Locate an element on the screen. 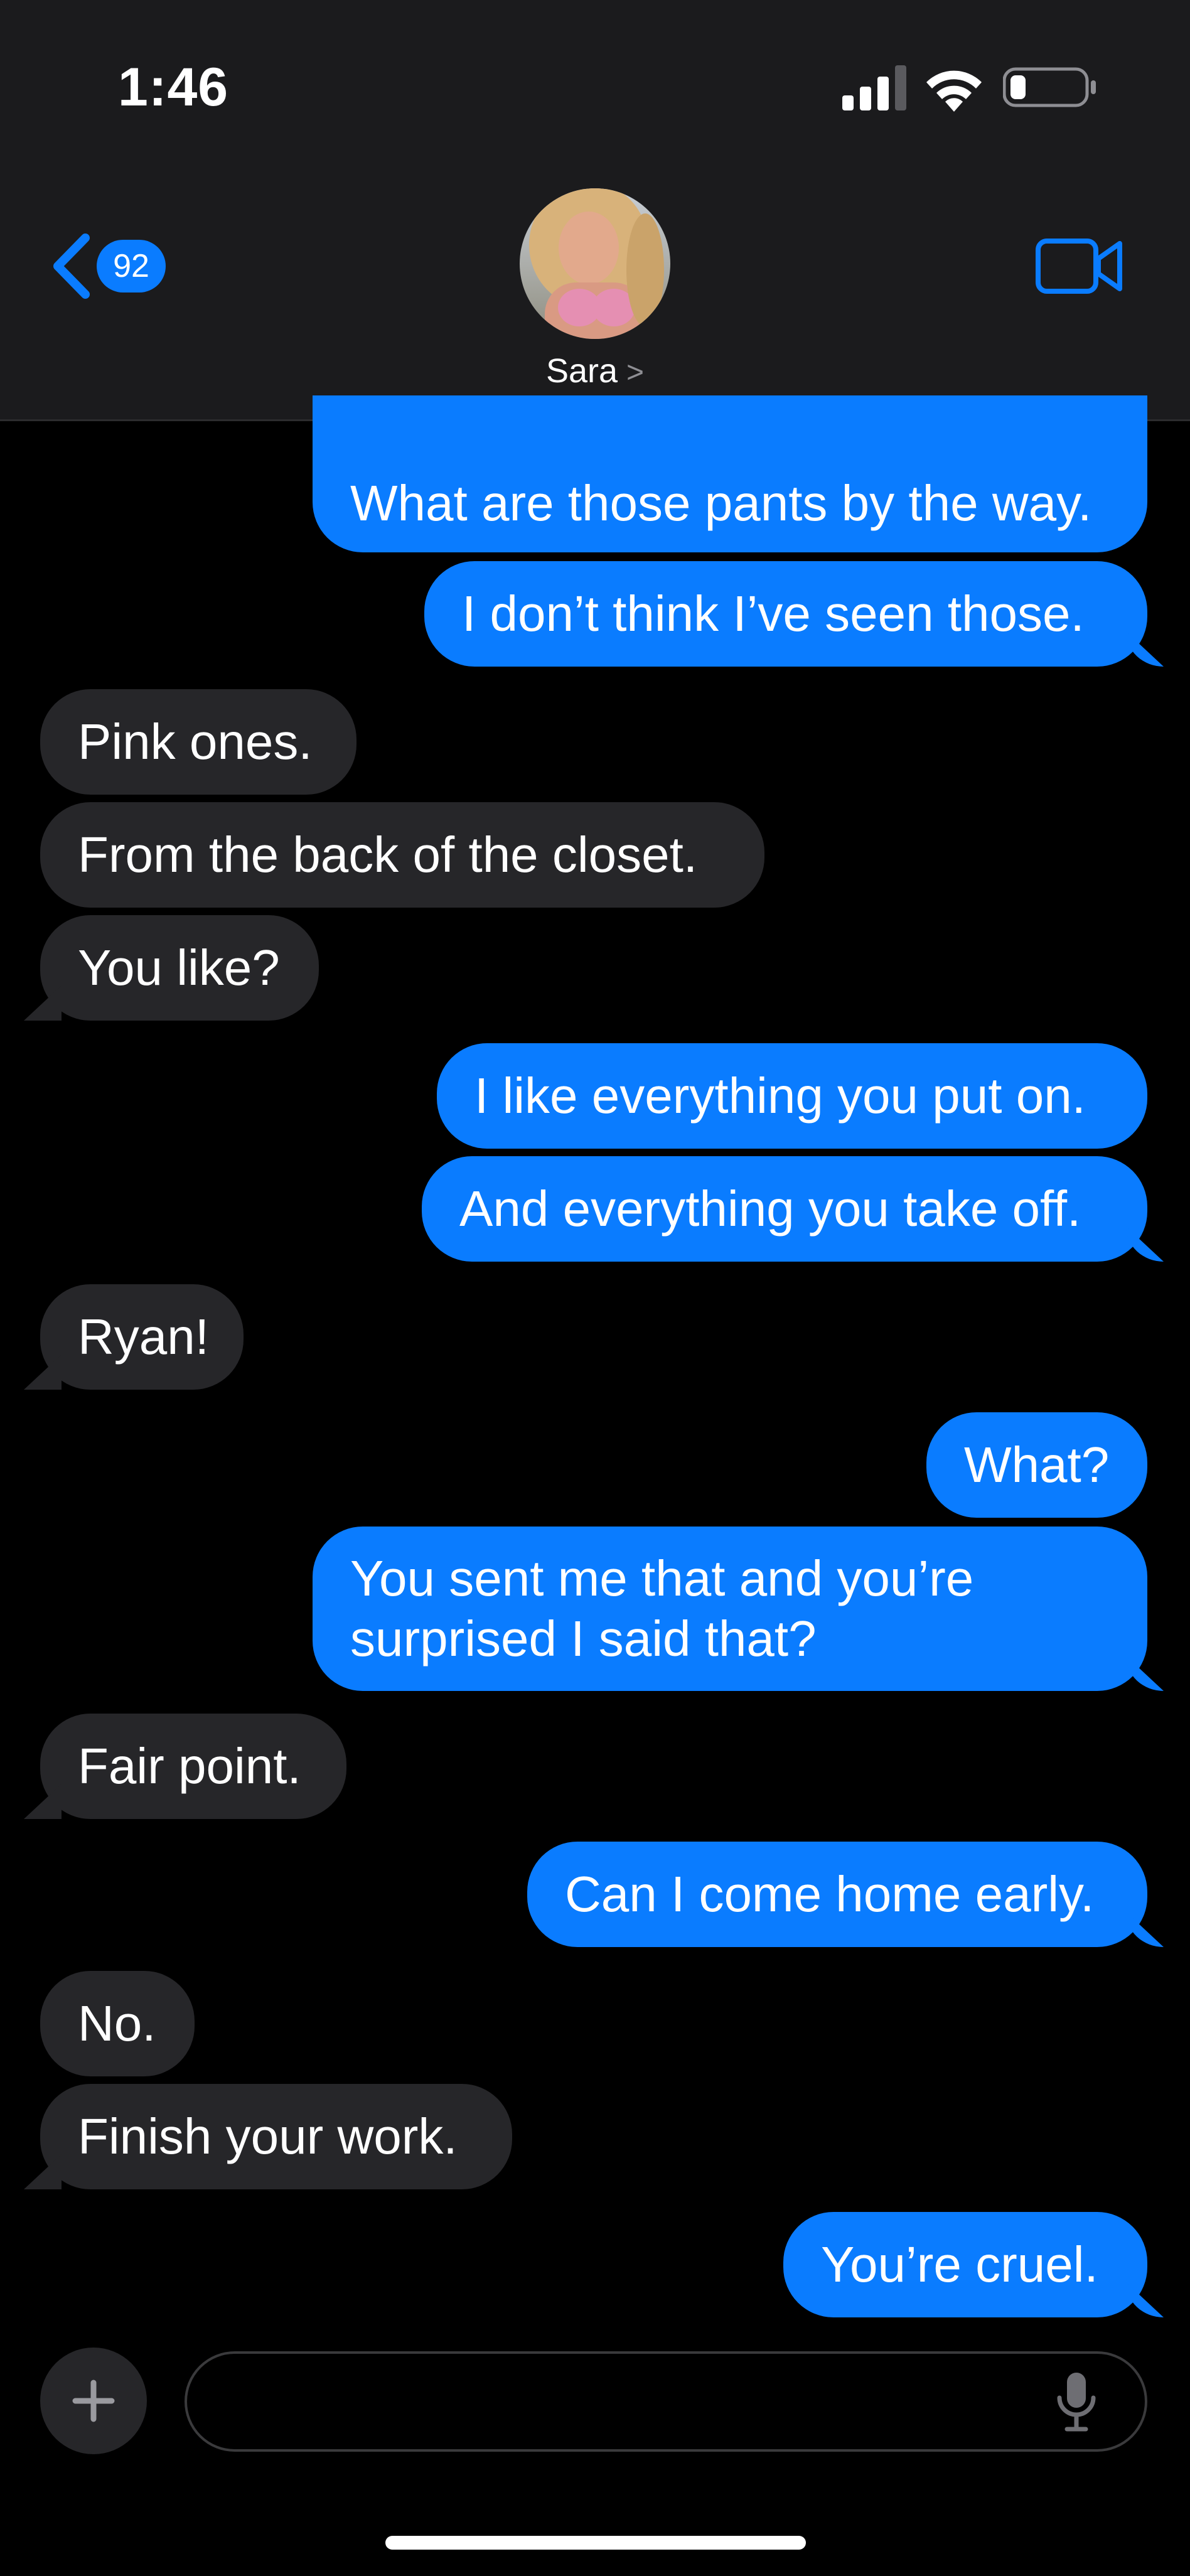 This screenshot has width=1190, height=2576. message-incoming: Finish your work. is located at coordinates (276, 2136).